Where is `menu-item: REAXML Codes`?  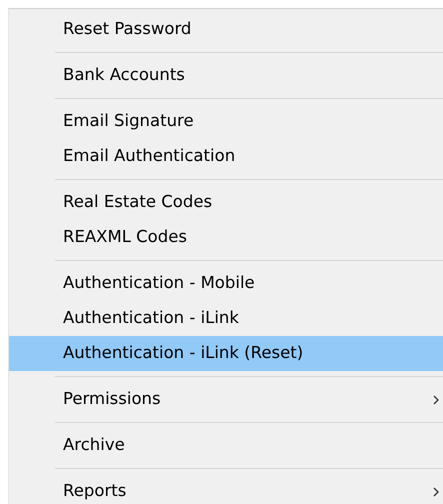 menu-item: REAXML Codes is located at coordinates (226, 237).